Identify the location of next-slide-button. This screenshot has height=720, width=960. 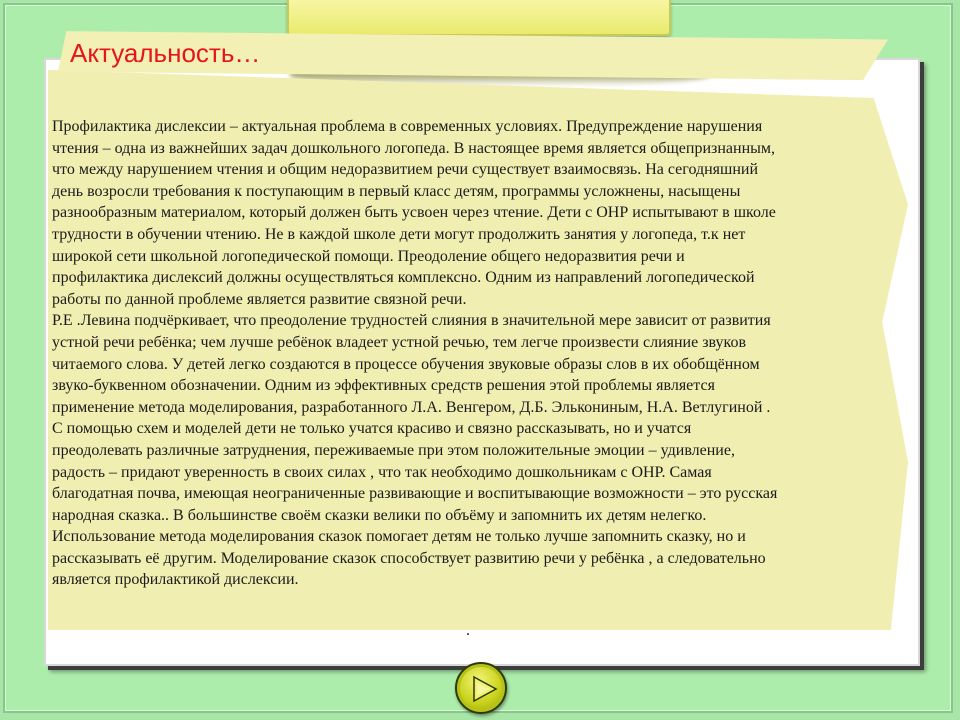
(481, 688).